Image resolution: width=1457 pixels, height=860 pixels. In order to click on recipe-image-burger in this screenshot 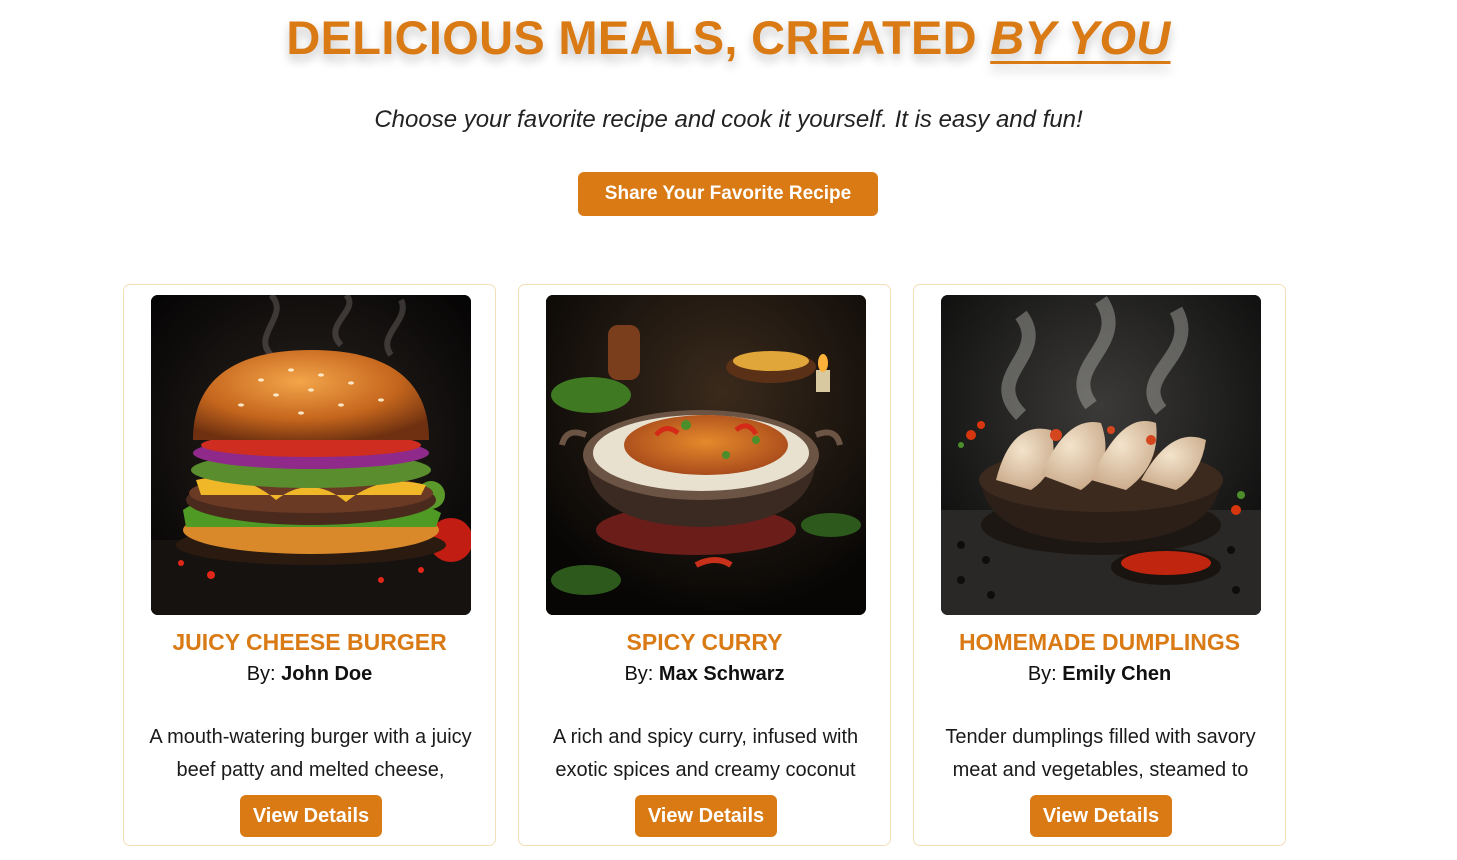, I will do `click(311, 455)`.